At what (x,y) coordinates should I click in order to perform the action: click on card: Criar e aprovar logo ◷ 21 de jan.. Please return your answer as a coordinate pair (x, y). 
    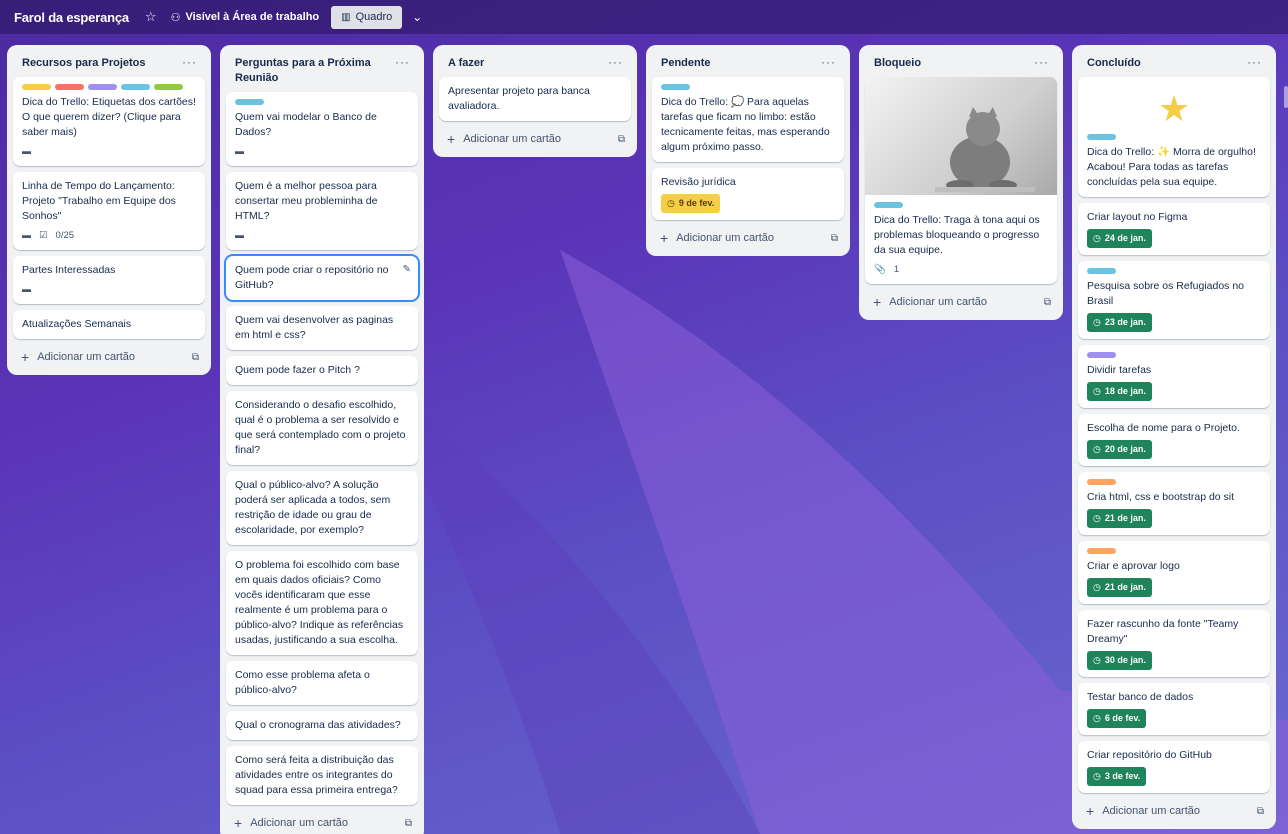
    Looking at the image, I should click on (1174, 572).